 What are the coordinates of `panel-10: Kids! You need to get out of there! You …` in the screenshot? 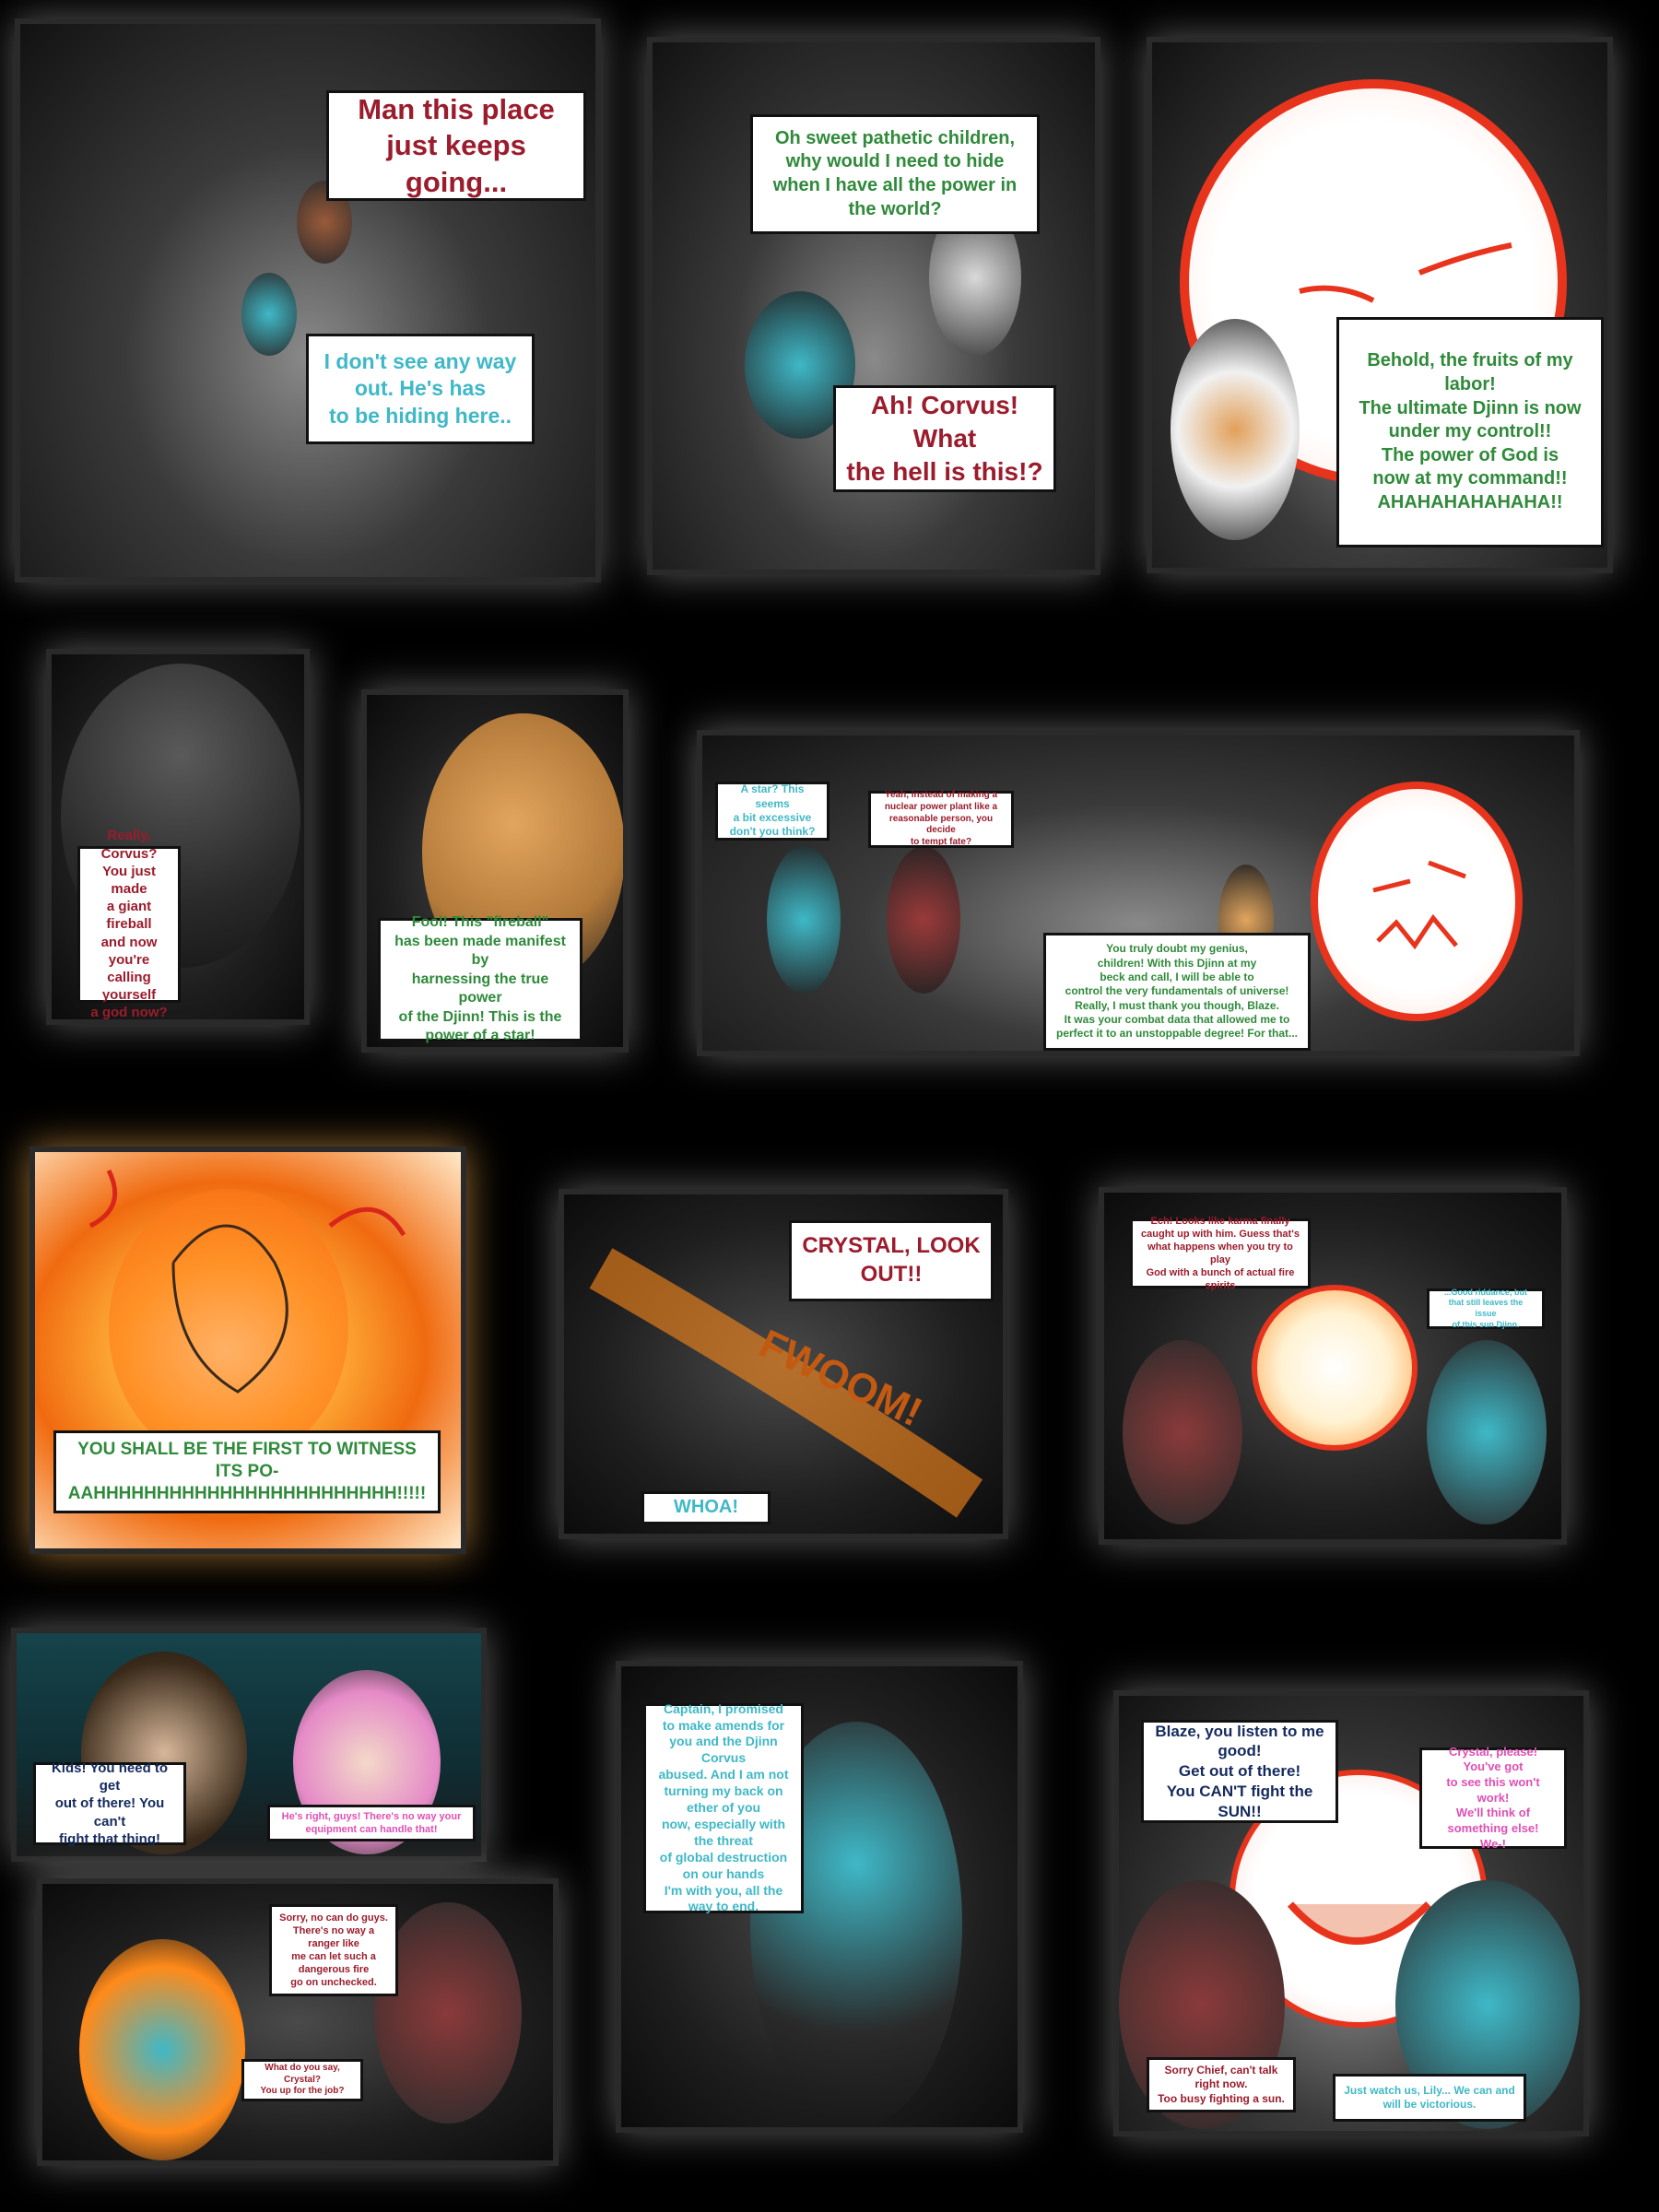 It's located at (249, 1745).